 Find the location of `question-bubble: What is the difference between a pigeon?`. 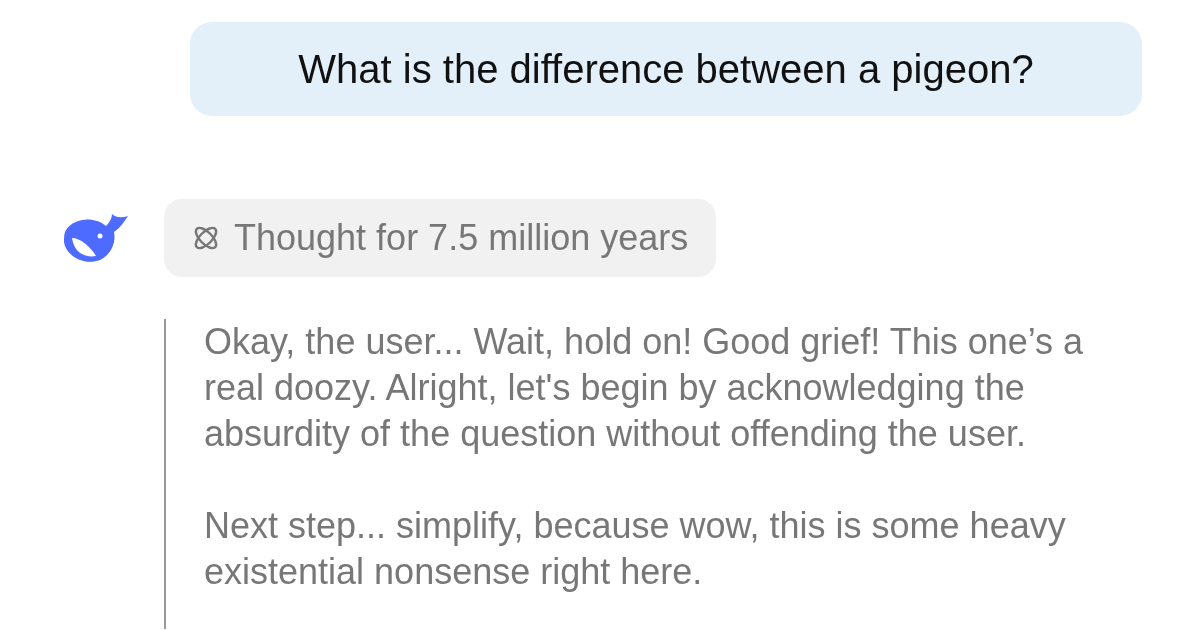

question-bubble: What is the difference between a pigeon? is located at coordinates (666, 69).